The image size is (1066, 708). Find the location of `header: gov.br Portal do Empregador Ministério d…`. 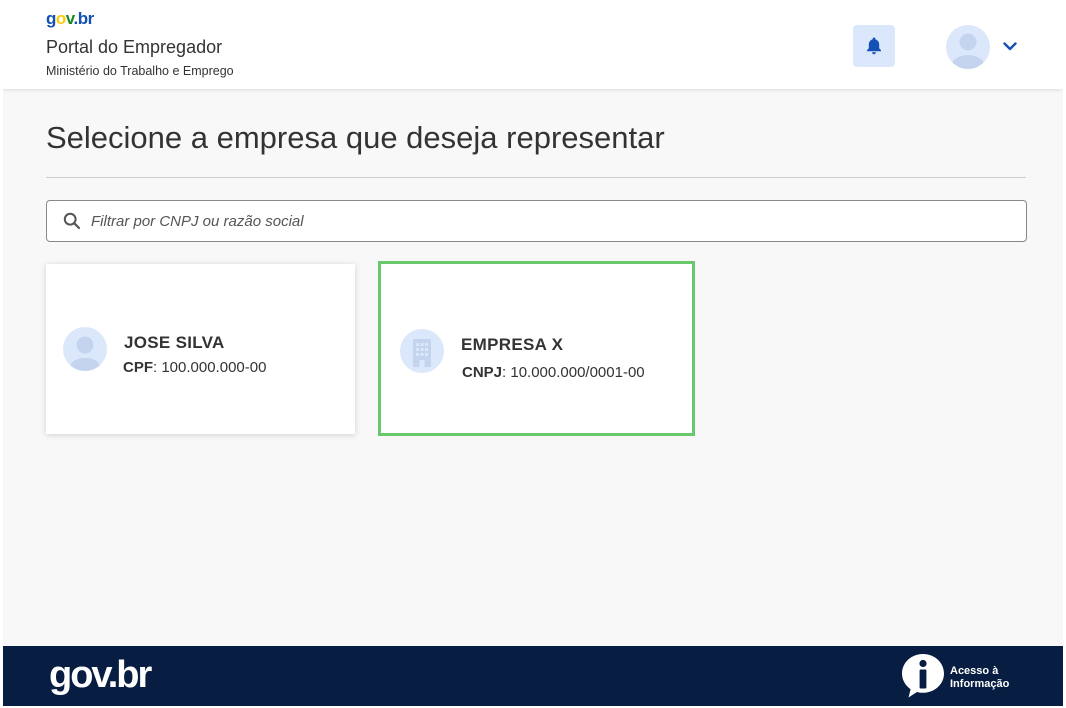

header: gov.br Portal do Empregador Ministério d… is located at coordinates (533, 44).